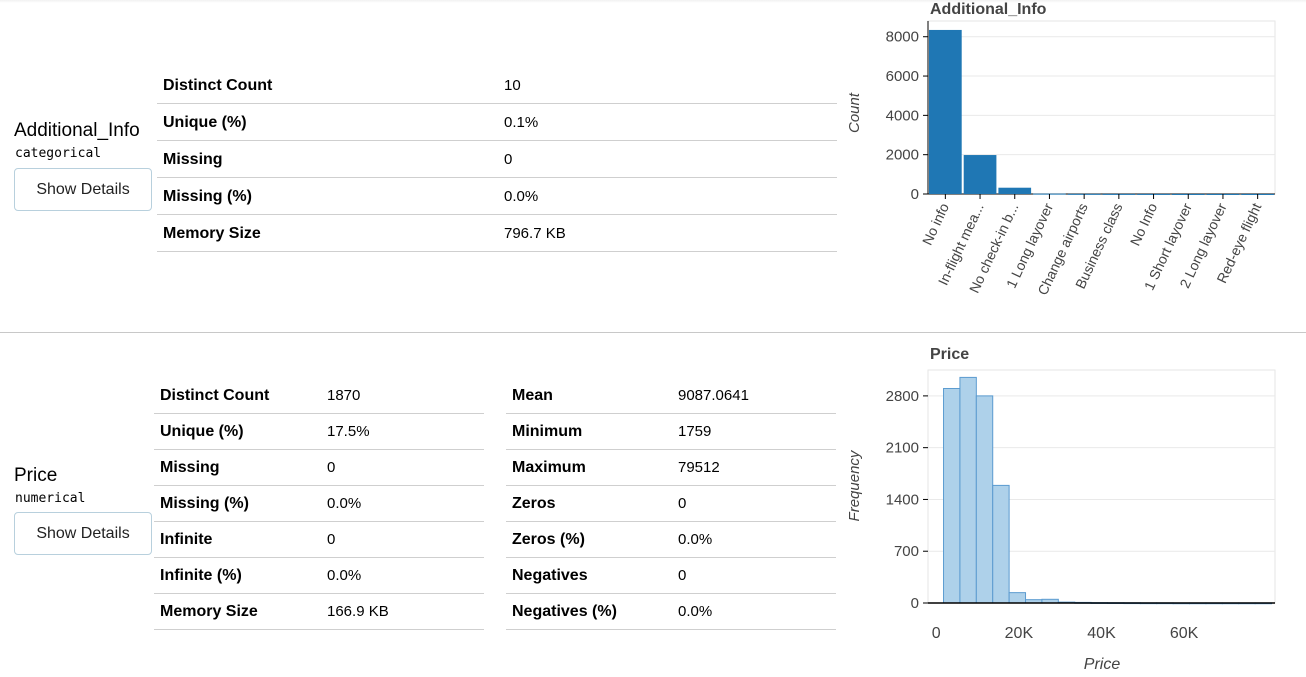 The image size is (1306, 677). Describe the element at coordinates (902, 37) in the screenshot. I see `y-tick-label: 8000` at that location.